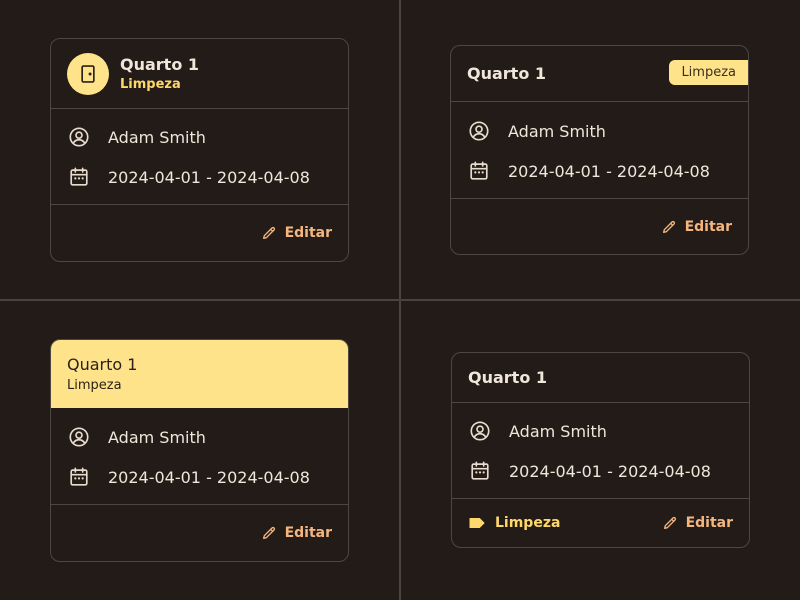 Image resolution: width=800 pixels, height=600 pixels. What do you see at coordinates (88, 73) in the screenshot?
I see `door-icon` at bounding box center [88, 73].